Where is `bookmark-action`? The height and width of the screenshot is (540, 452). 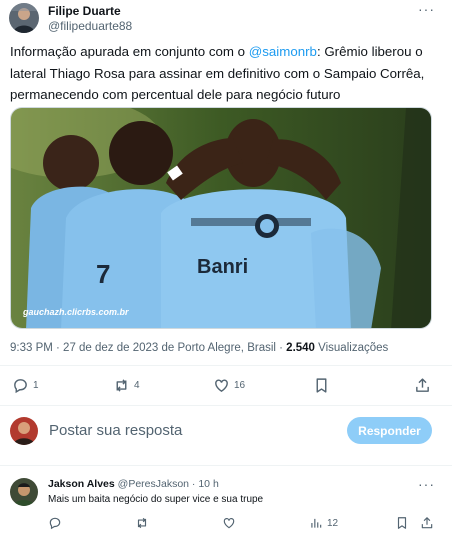
bookmark-action is located at coordinates (321, 385).